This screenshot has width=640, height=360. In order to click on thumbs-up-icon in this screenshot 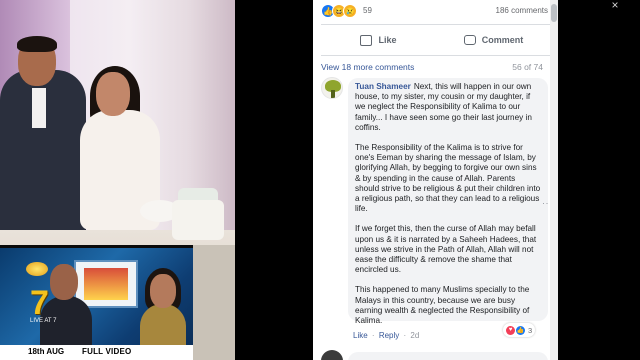, I will do `click(366, 40)`.